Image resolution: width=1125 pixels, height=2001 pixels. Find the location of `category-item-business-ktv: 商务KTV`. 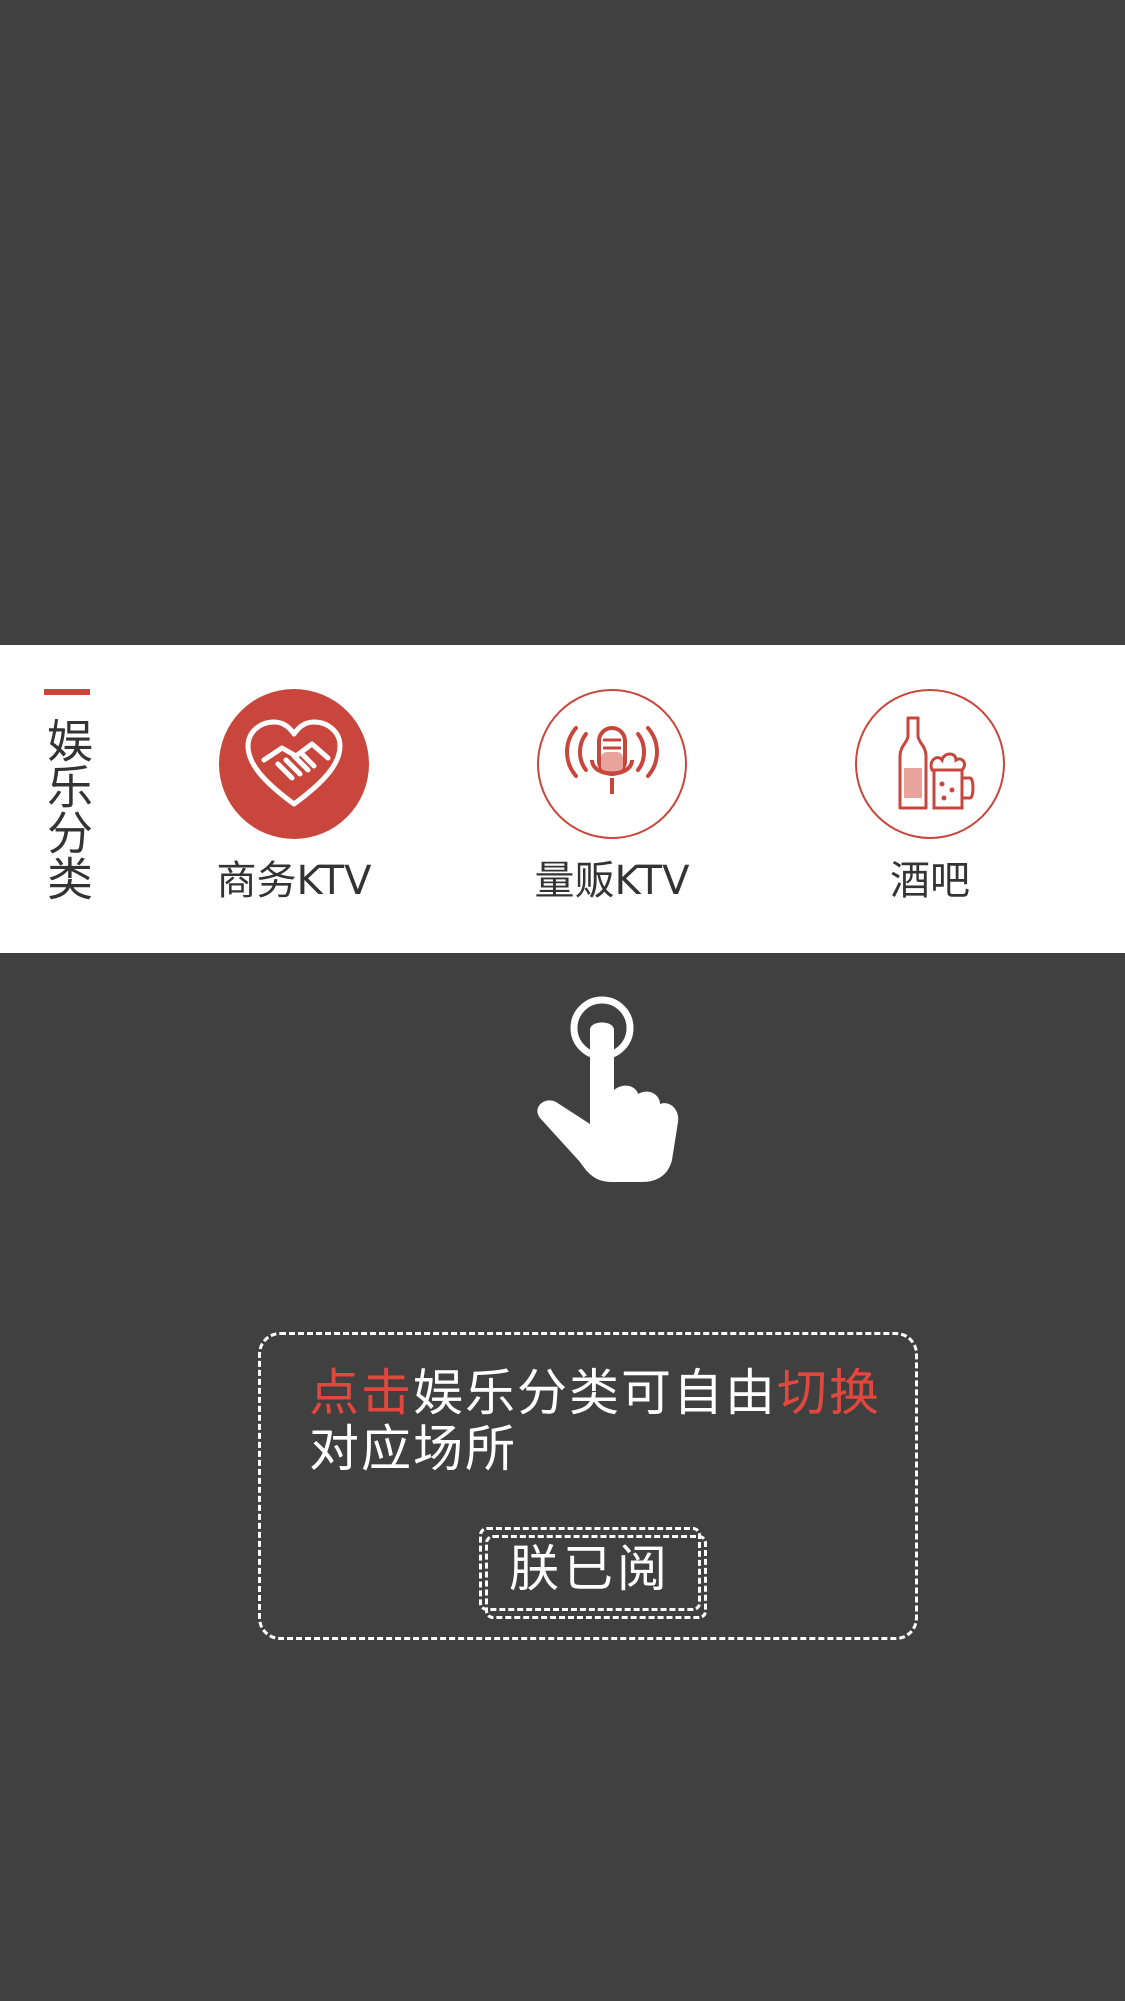

category-item-business-ktv: 商务KTV is located at coordinates (294, 797).